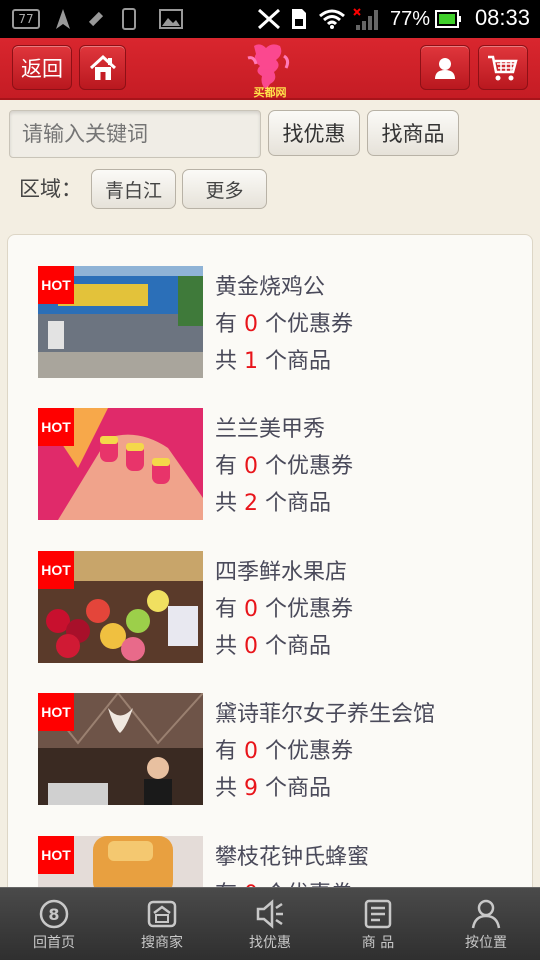  I want to click on nav-coupons-label: 找优惠, so click(270, 943).